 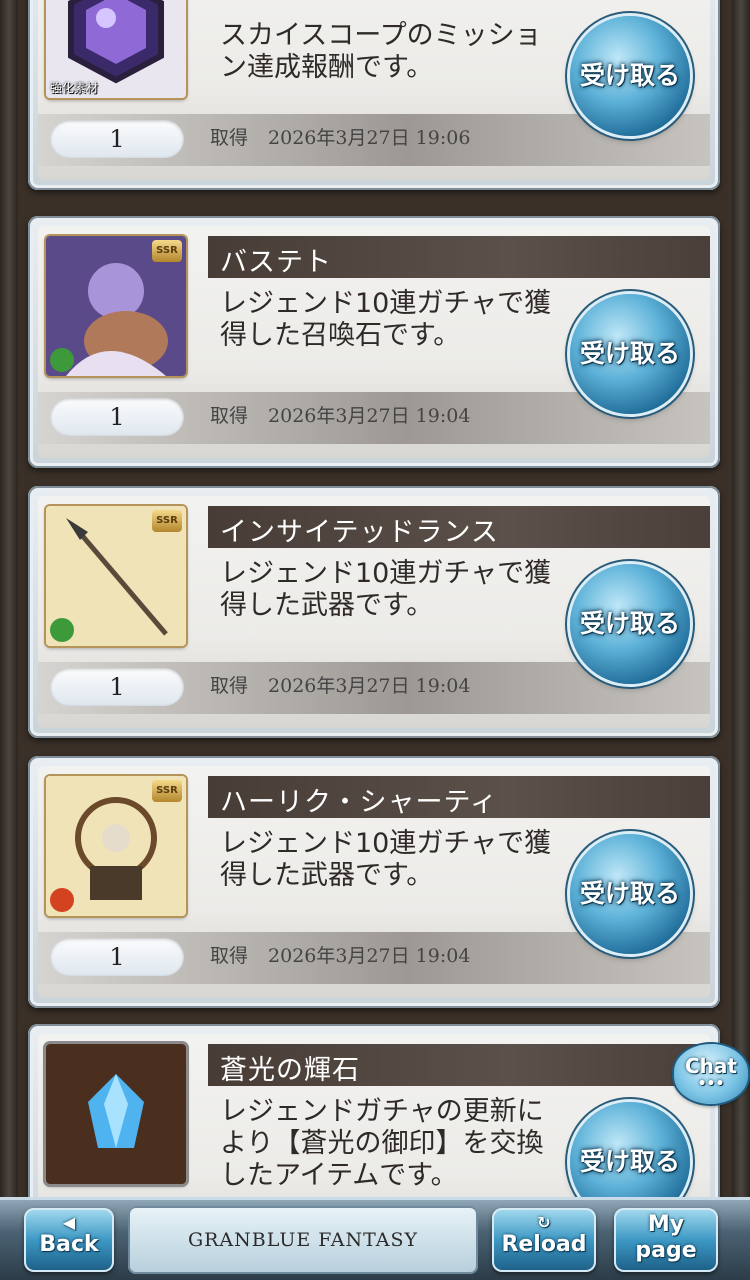 I want to click on description-line: レジェンドガチャの更新に, so click(x=382, y=1111).